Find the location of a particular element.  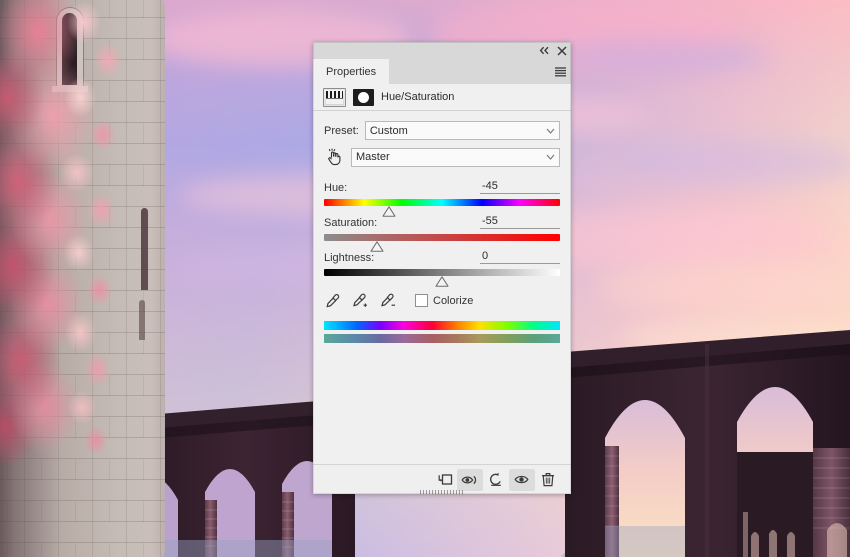

adjustment-title: Hue/Saturation is located at coordinates (418, 97).